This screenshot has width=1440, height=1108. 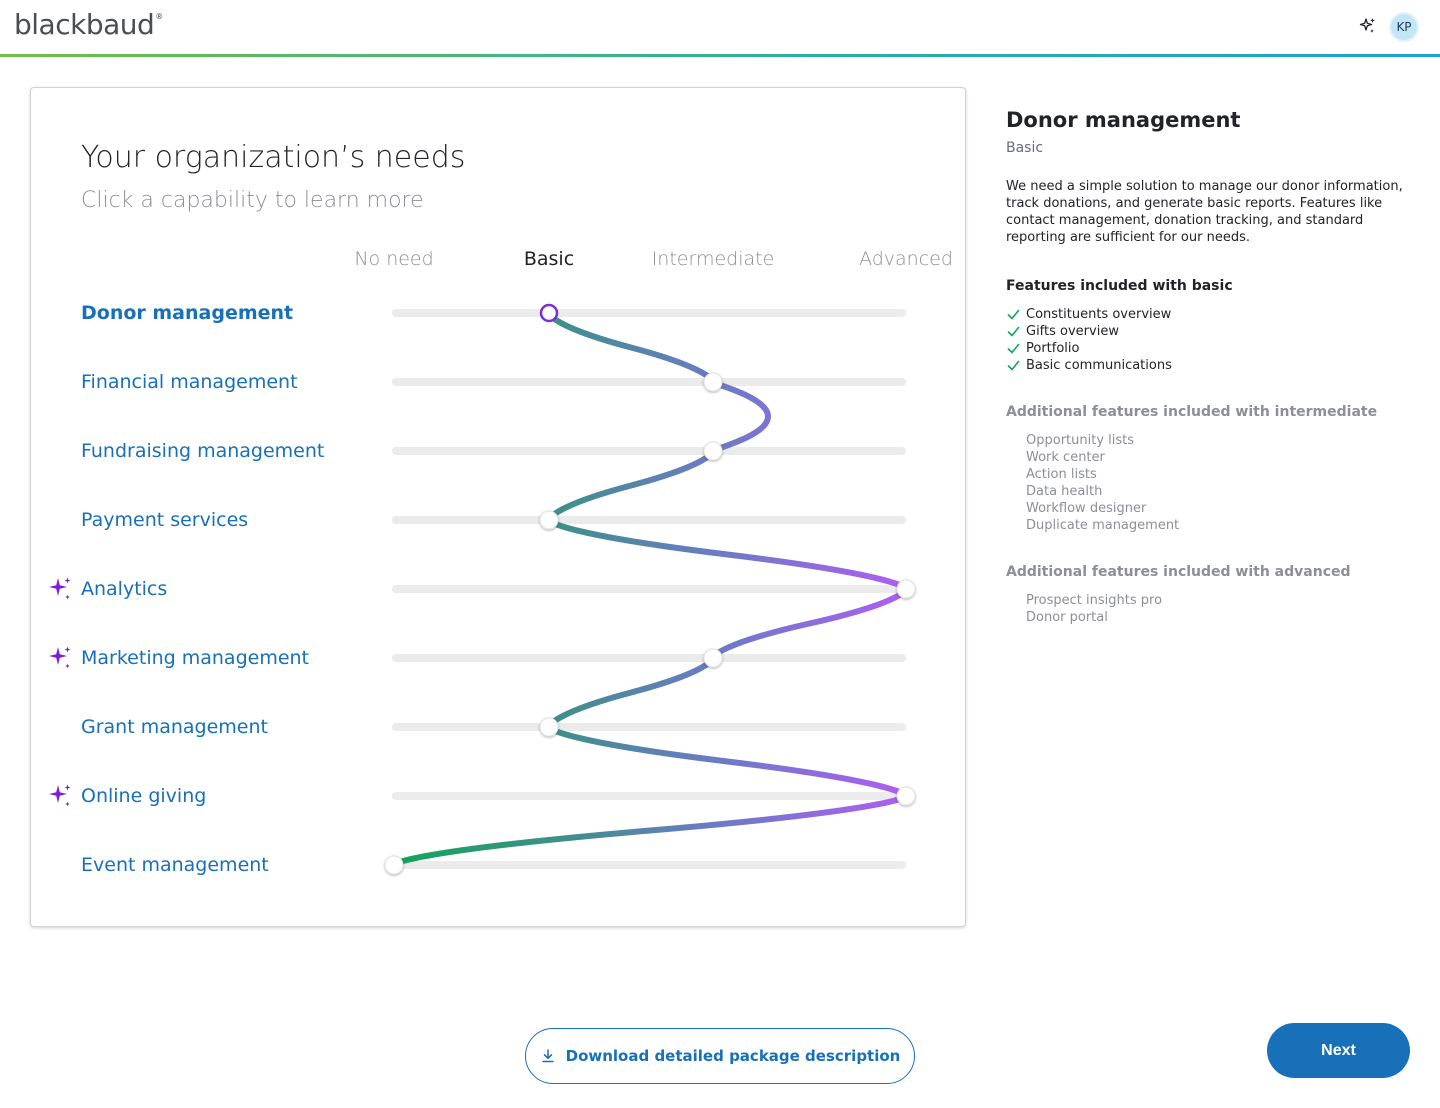 What do you see at coordinates (1206, 314) in the screenshot?
I see `feature-item: Constituents overview` at bounding box center [1206, 314].